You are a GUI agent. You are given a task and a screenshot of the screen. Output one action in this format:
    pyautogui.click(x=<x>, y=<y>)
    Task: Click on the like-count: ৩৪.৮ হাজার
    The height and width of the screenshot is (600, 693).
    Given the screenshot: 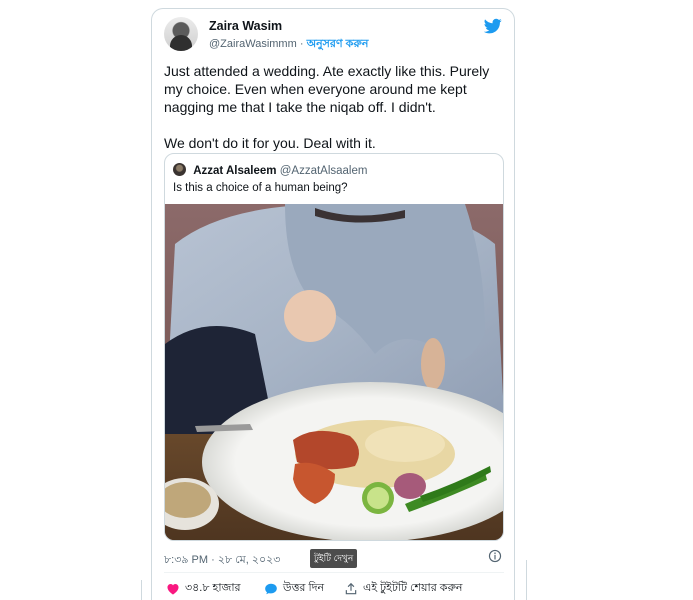 What is the action you would take?
    pyautogui.click(x=213, y=588)
    